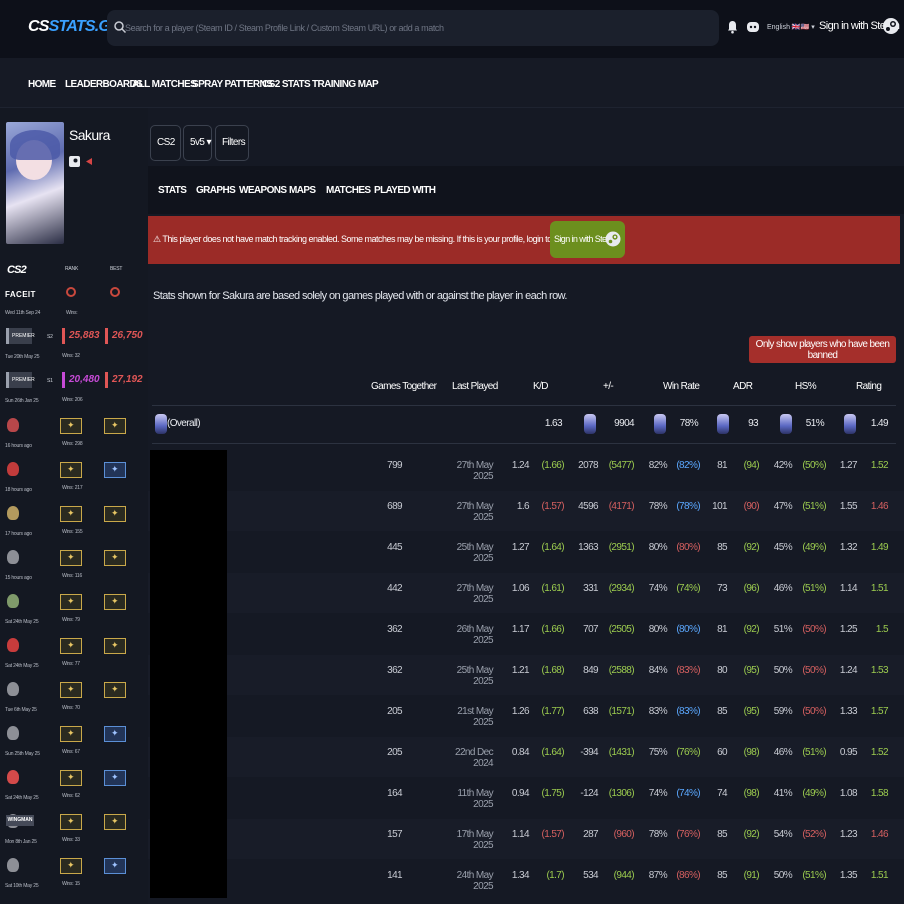 This screenshot has width=904, height=904. What do you see at coordinates (751, 793) in the screenshot?
I see `adr-overall: (98)` at bounding box center [751, 793].